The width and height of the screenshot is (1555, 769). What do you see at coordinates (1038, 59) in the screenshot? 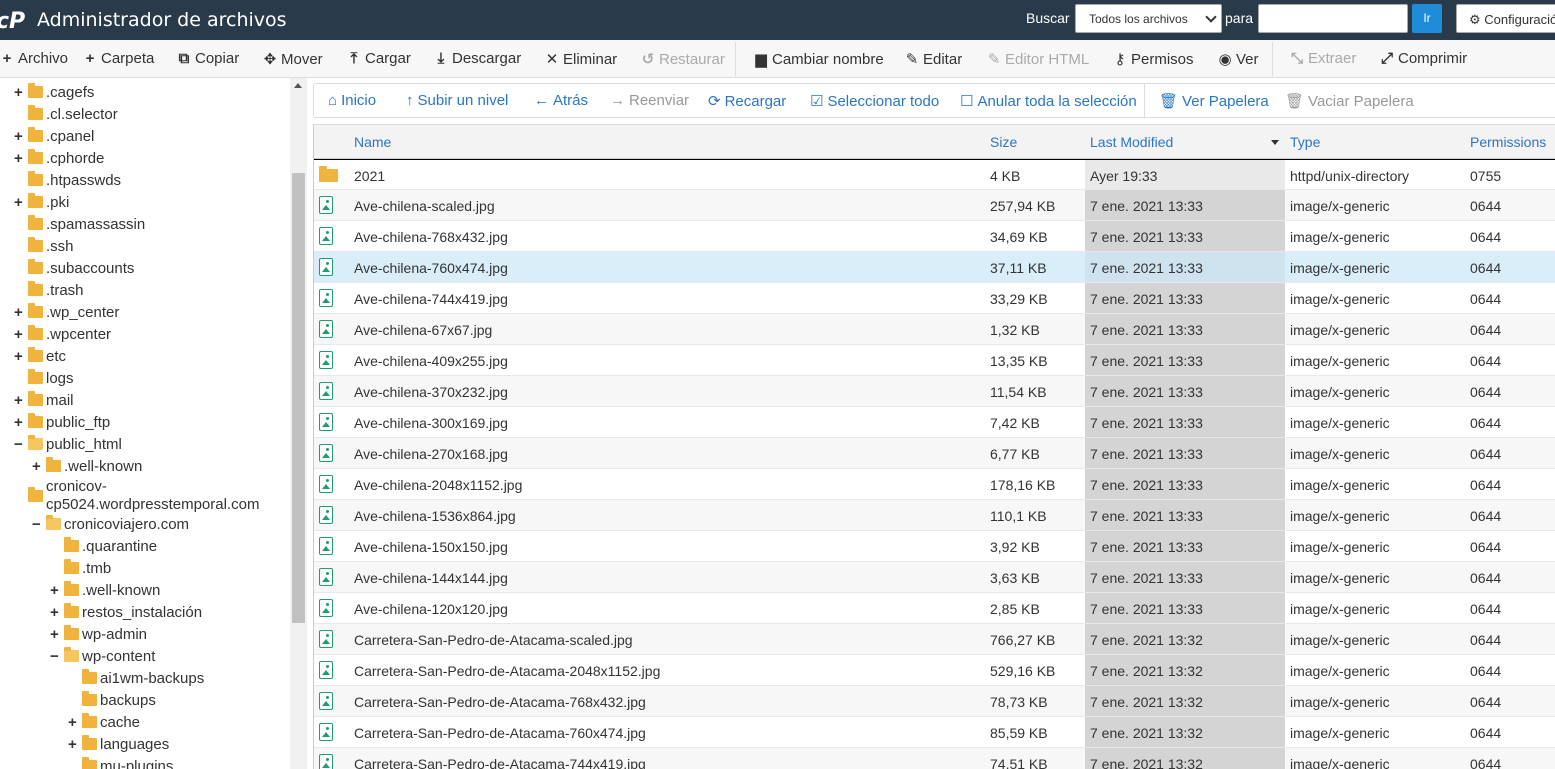
I see `toolbar-editor-html-button: ✎ Editor HTML` at bounding box center [1038, 59].